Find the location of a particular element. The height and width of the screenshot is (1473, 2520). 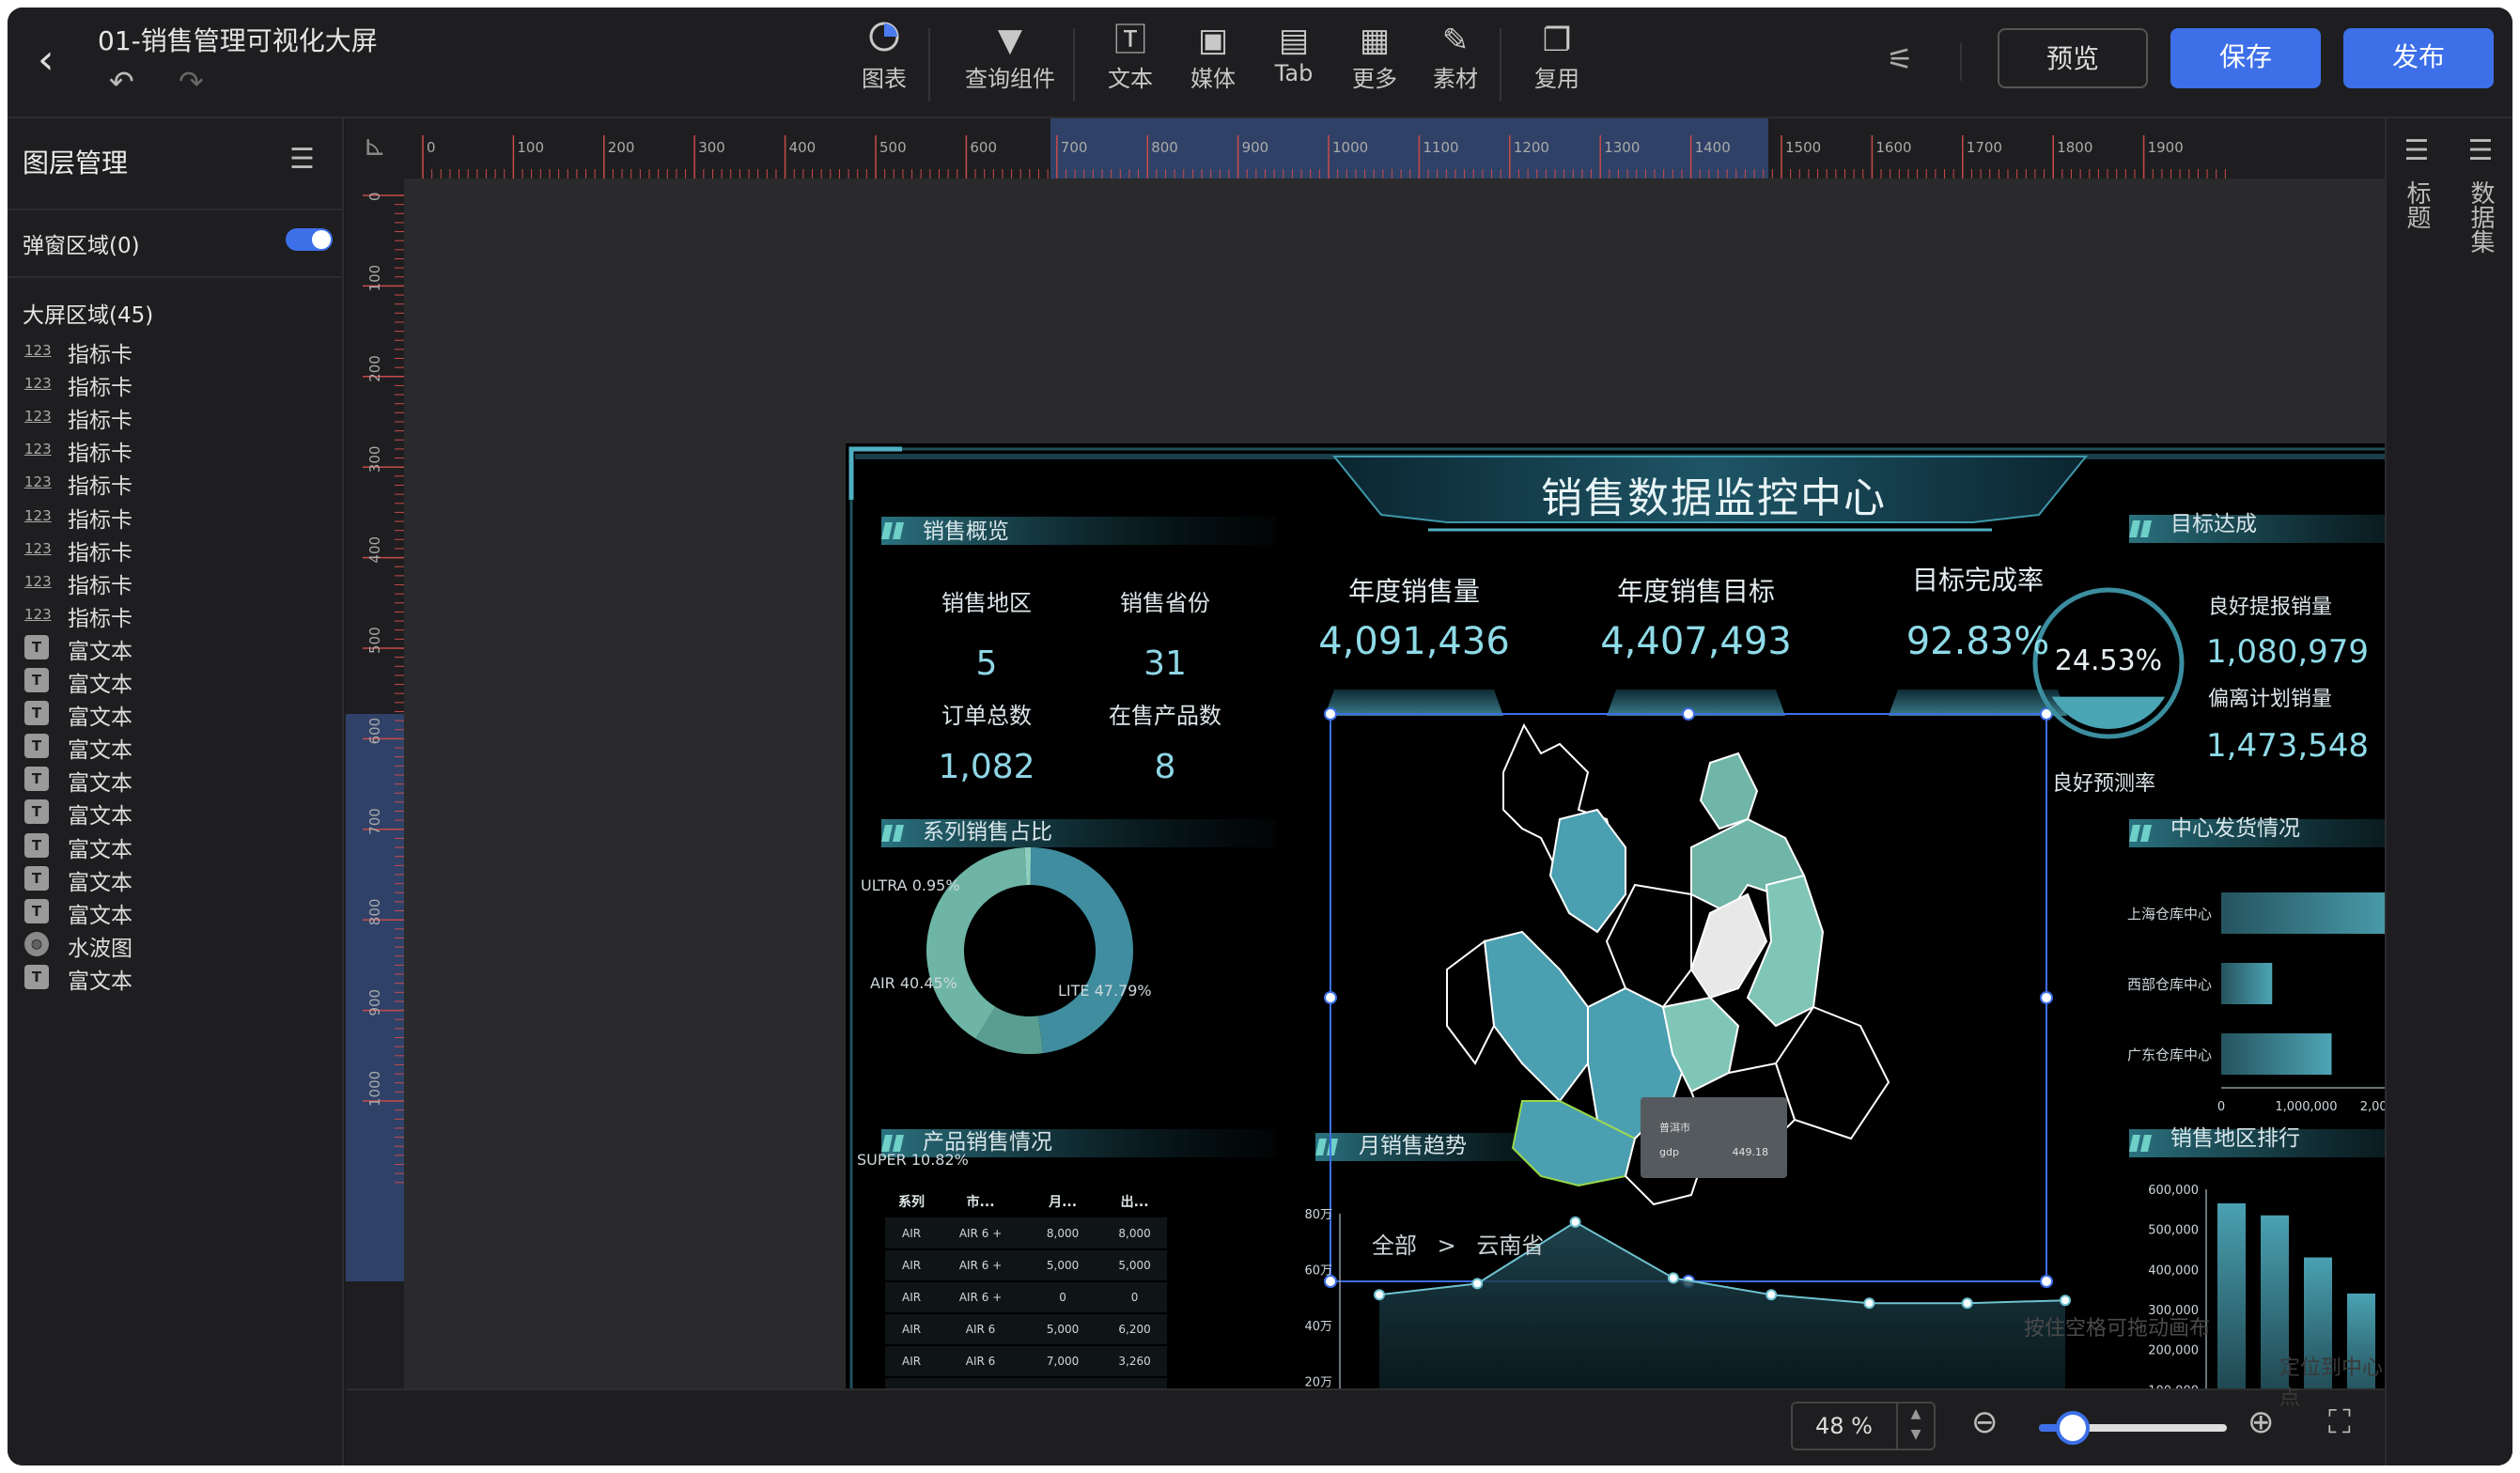

tool-reuse: ❐ 复用 is located at coordinates (1557, 57).